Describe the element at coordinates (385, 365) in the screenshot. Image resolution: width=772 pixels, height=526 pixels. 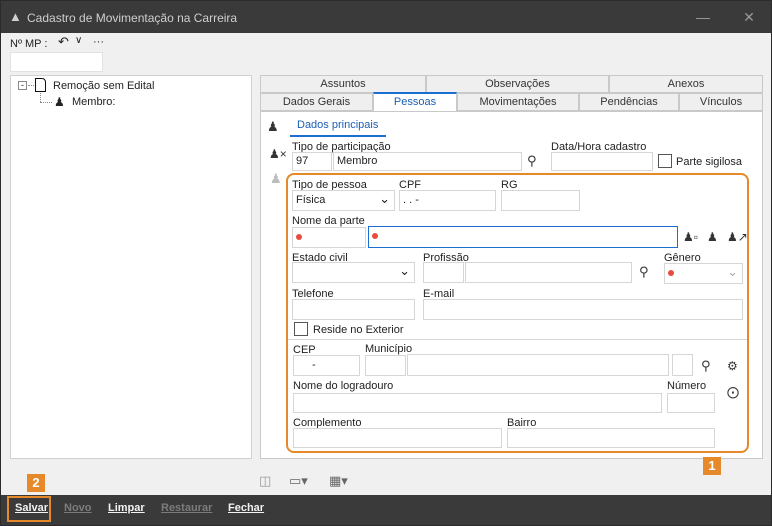
I see `municipio-code-field` at that location.